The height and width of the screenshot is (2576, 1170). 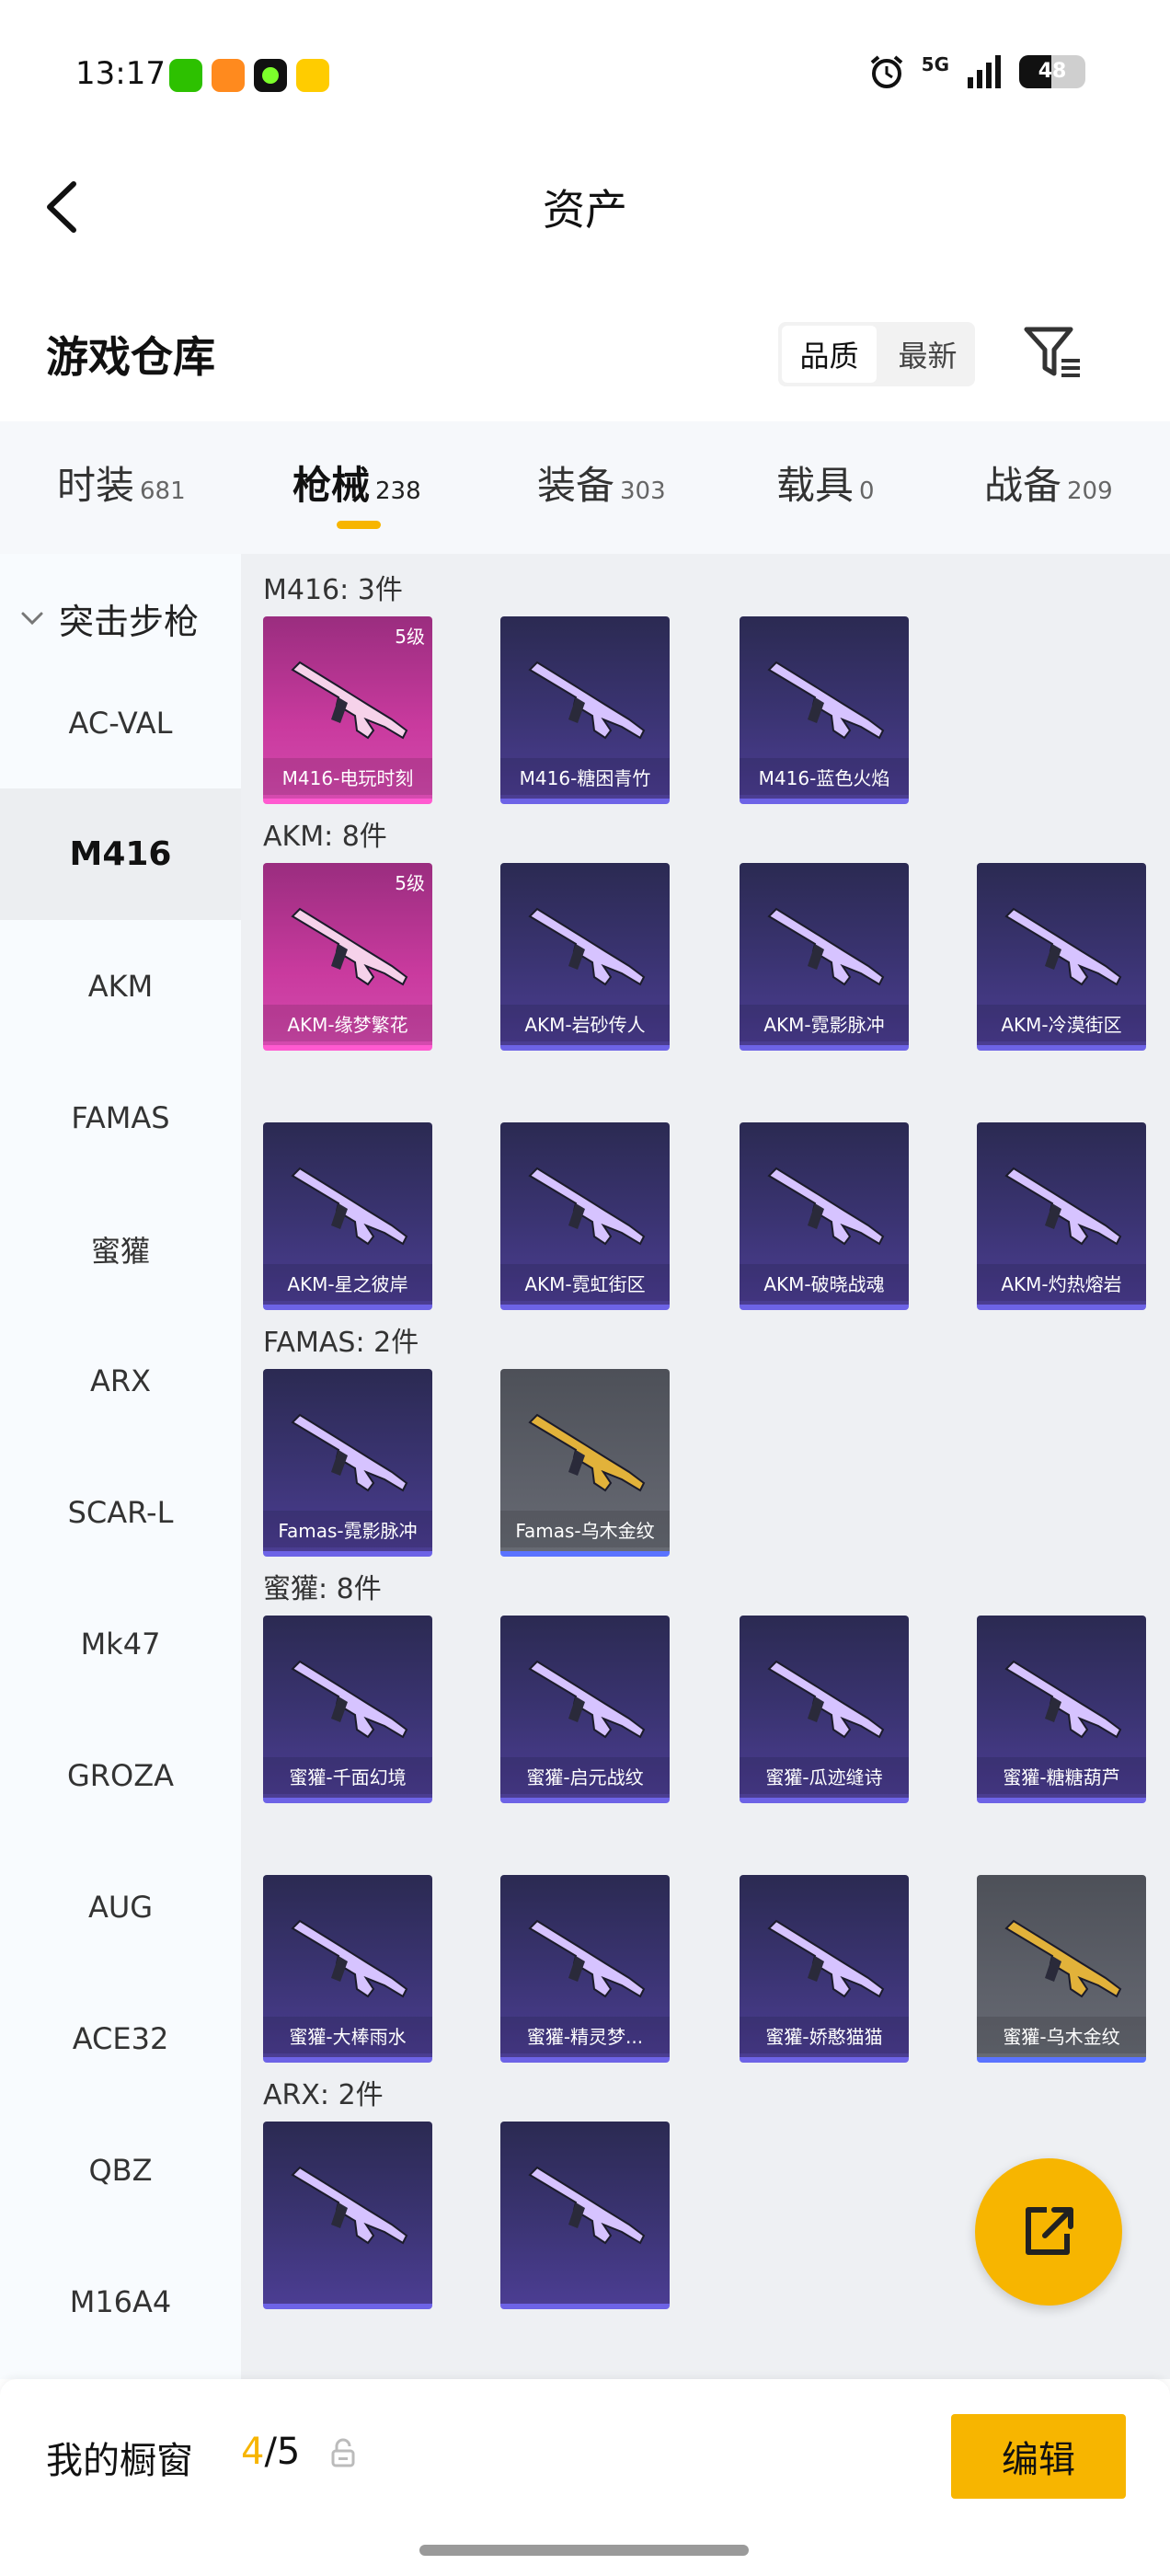 I want to click on tab-supplies: 战备 209, so click(x=1048, y=486).